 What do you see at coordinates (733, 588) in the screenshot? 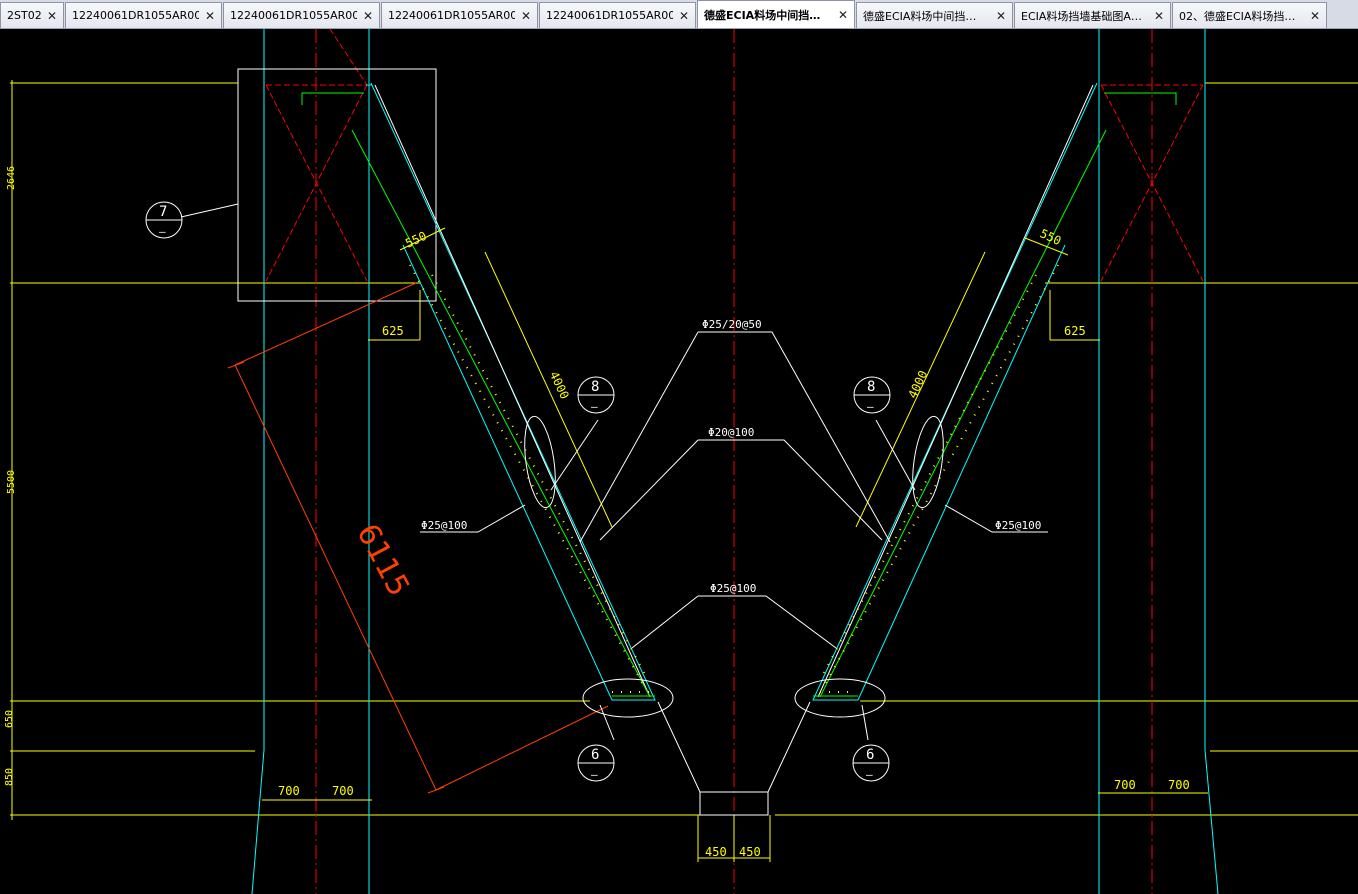
I see `rebar-label-bottom: Φ25@100` at bounding box center [733, 588].